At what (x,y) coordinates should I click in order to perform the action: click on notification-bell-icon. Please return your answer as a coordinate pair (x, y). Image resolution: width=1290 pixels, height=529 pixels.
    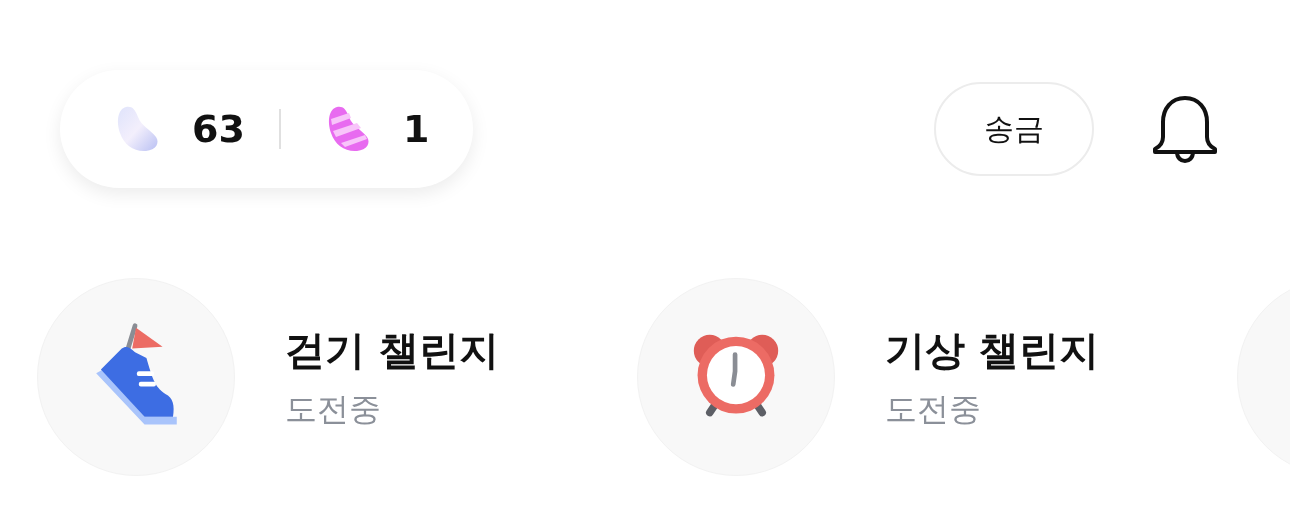
    Looking at the image, I should click on (1185, 129).